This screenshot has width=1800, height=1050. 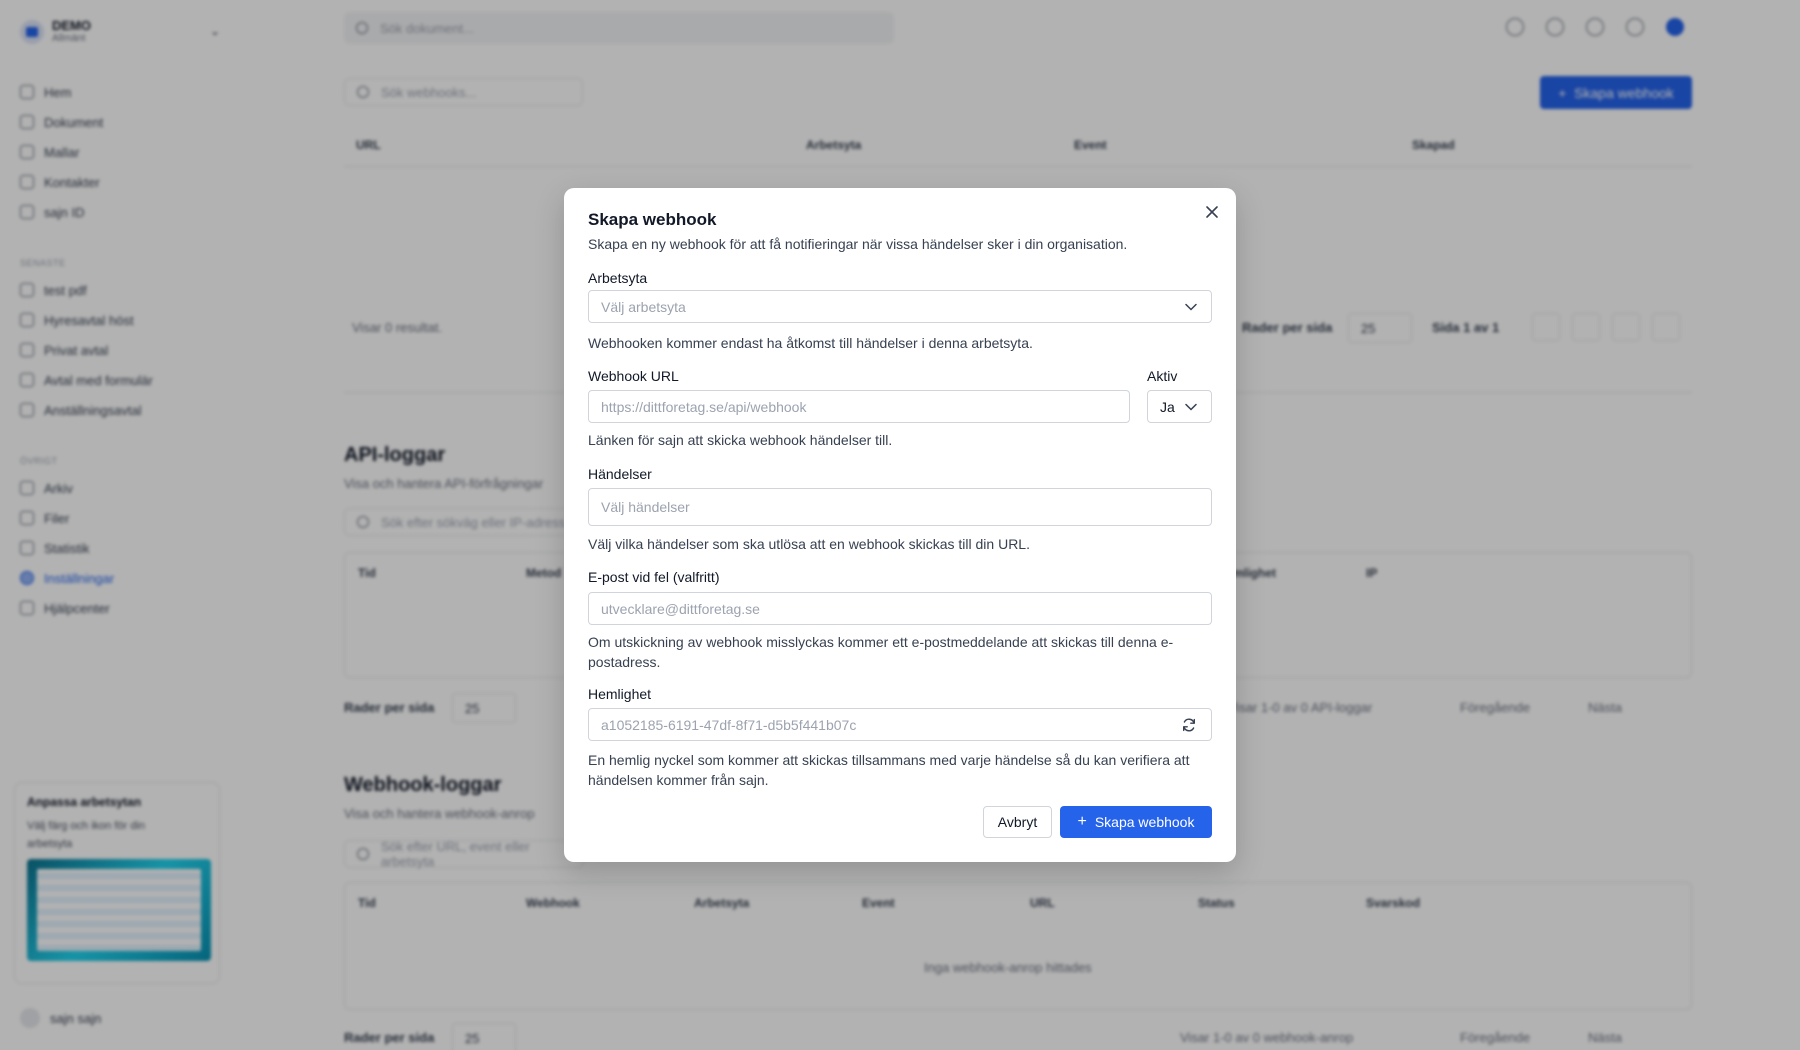 I want to click on refresh-icon, so click(x=1189, y=725).